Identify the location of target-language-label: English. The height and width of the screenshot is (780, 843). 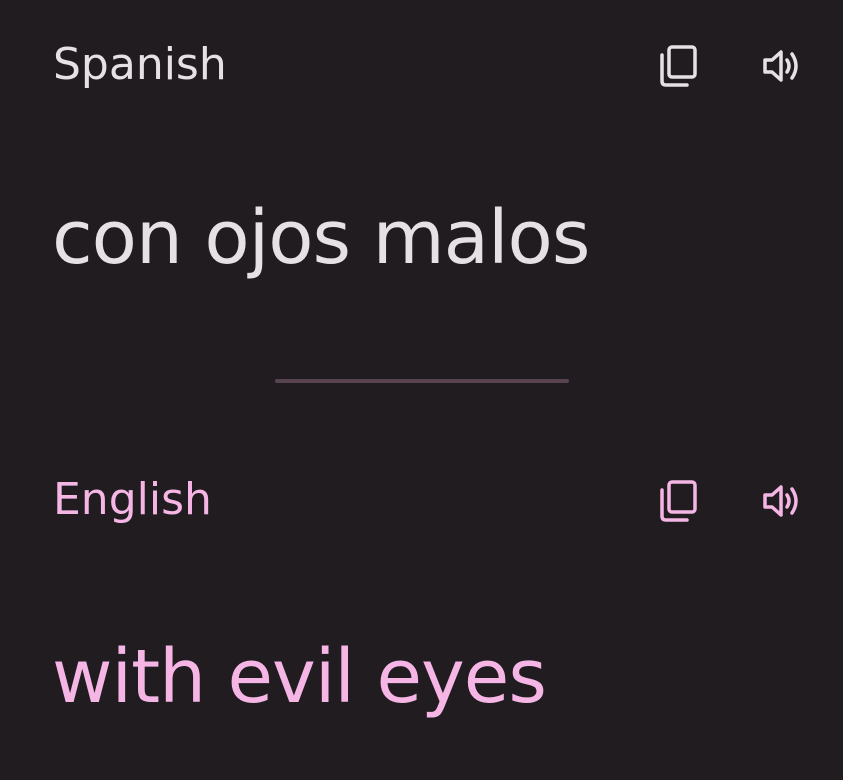
(132, 499).